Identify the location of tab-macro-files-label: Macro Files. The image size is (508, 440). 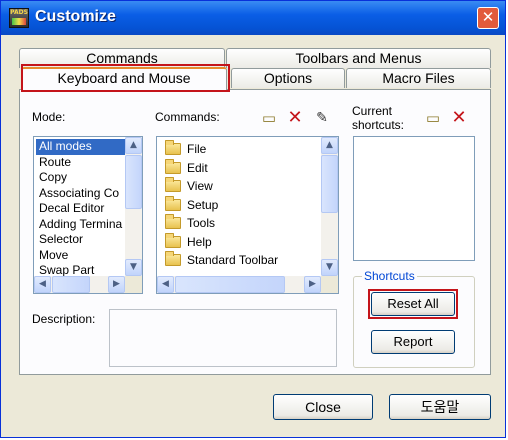
(418, 78).